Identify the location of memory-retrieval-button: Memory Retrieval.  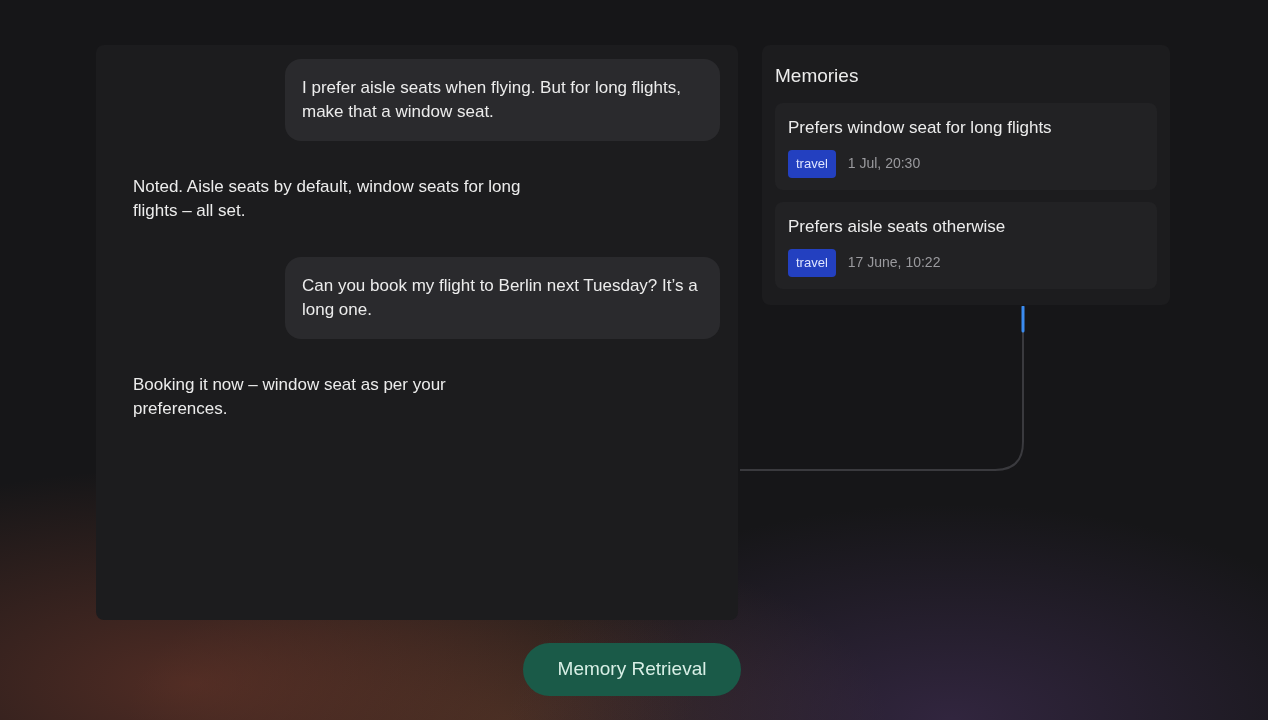
(632, 669).